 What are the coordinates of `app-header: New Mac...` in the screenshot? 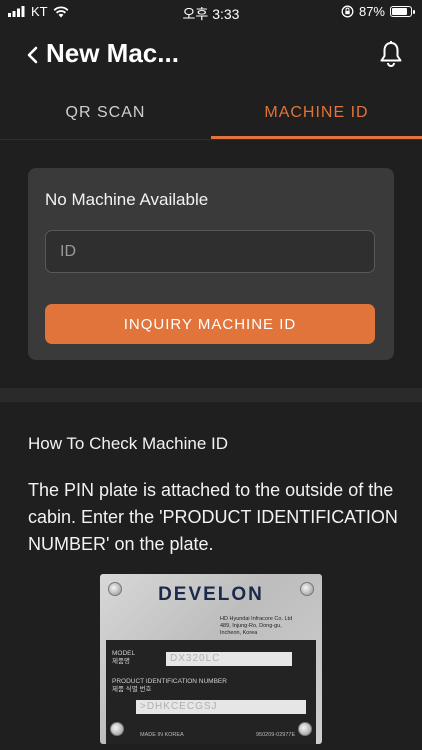 It's located at (211, 55).